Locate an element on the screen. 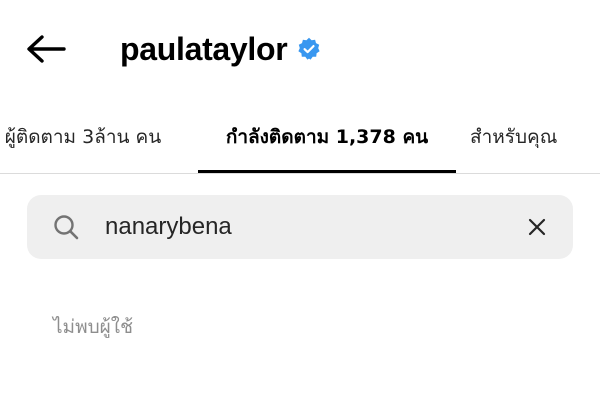 This screenshot has height=416, width=600. tab-following-label: กำลังติดตาม 1,378 คน is located at coordinates (327, 137).